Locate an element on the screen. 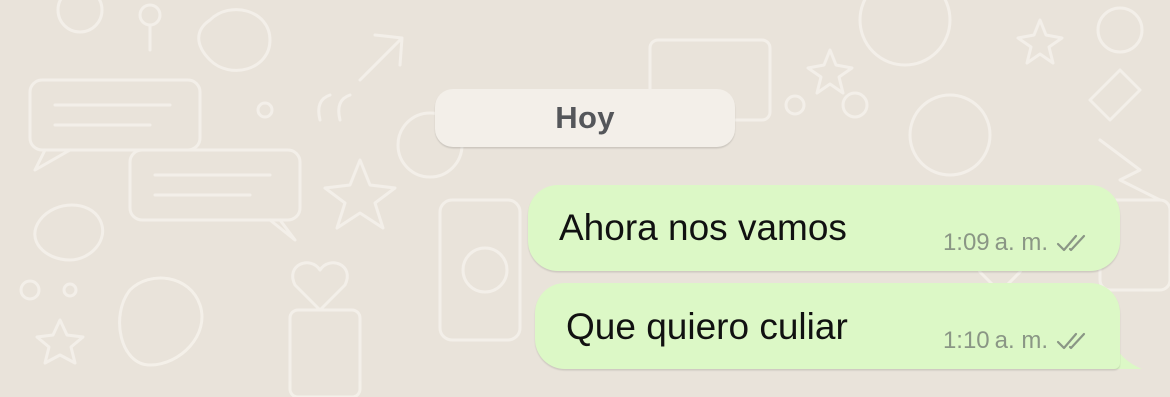  message-time: 1:10 is located at coordinates (966, 340).